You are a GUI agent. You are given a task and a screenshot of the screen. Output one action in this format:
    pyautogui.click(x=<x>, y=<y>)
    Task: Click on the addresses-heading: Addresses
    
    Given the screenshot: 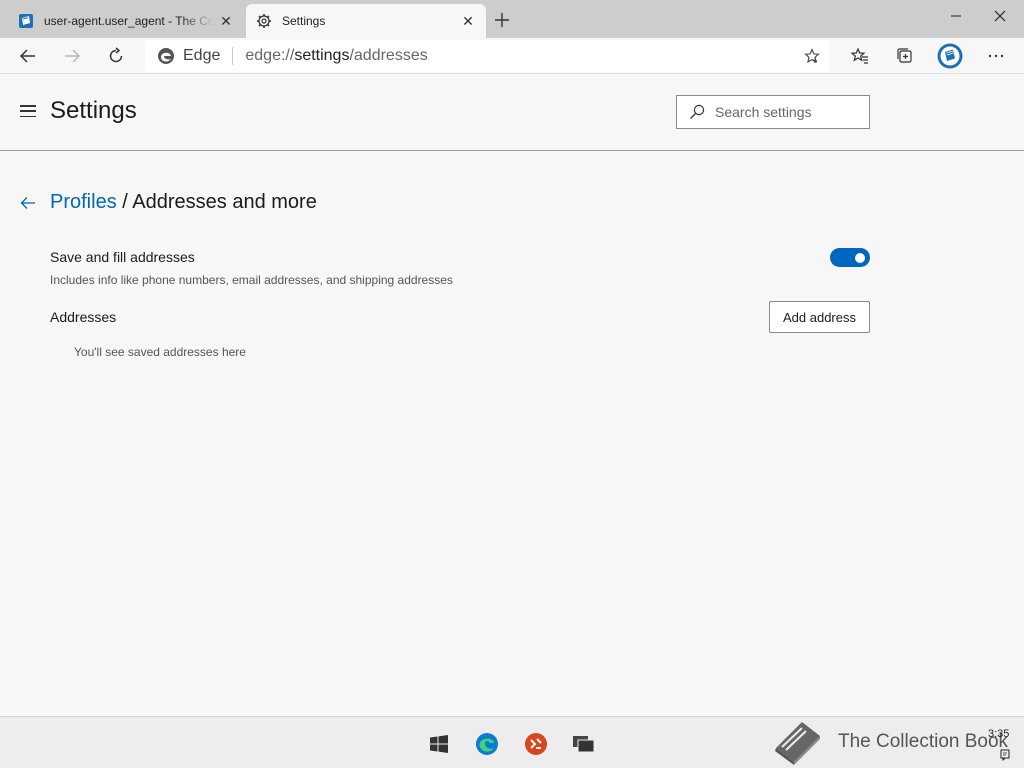 What is the action you would take?
    pyautogui.click(x=83, y=317)
    